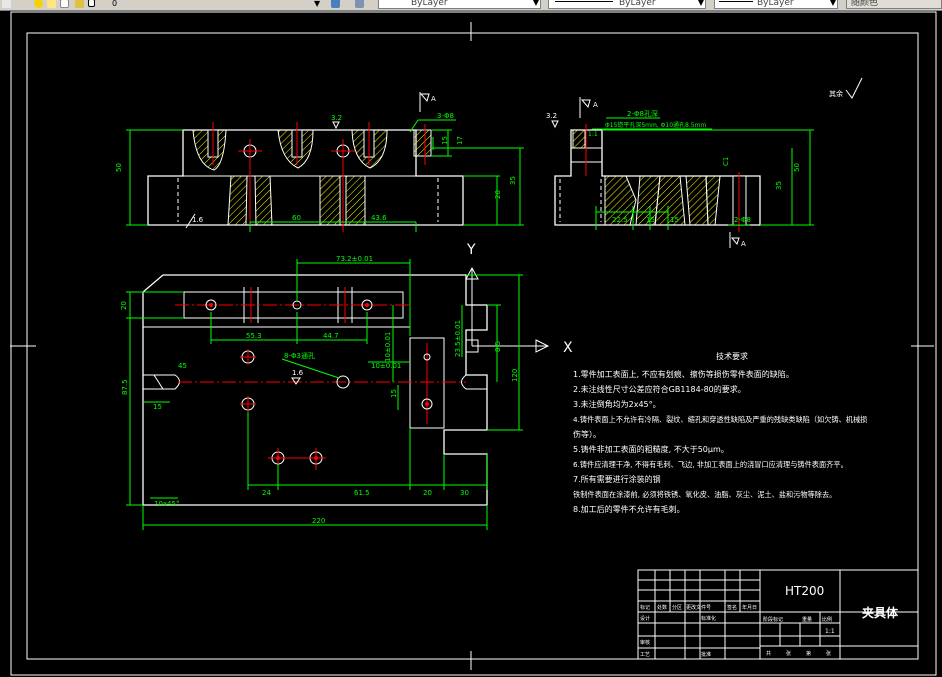 The width and height of the screenshot is (942, 677). What do you see at coordinates (362, 493) in the screenshot?
I see `dim-text: 61.5` at bounding box center [362, 493].